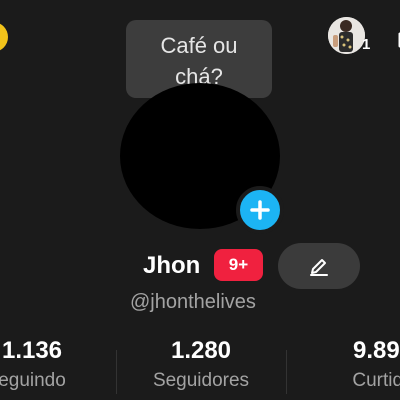  What do you see at coordinates (199, 45) in the screenshot?
I see `note-line-1: Café ou` at bounding box center [199, 45].